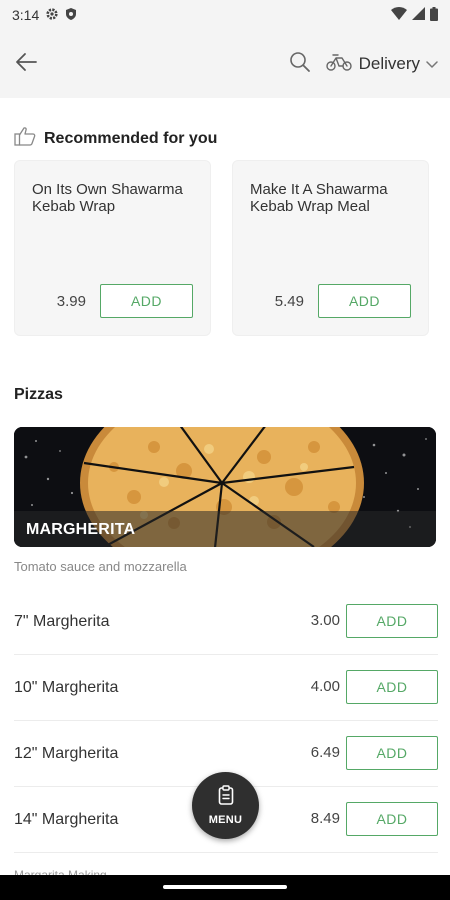 This screenshot has height=900, width=450. I want to click on menu-item-price: 6.49, so click(325, 752).